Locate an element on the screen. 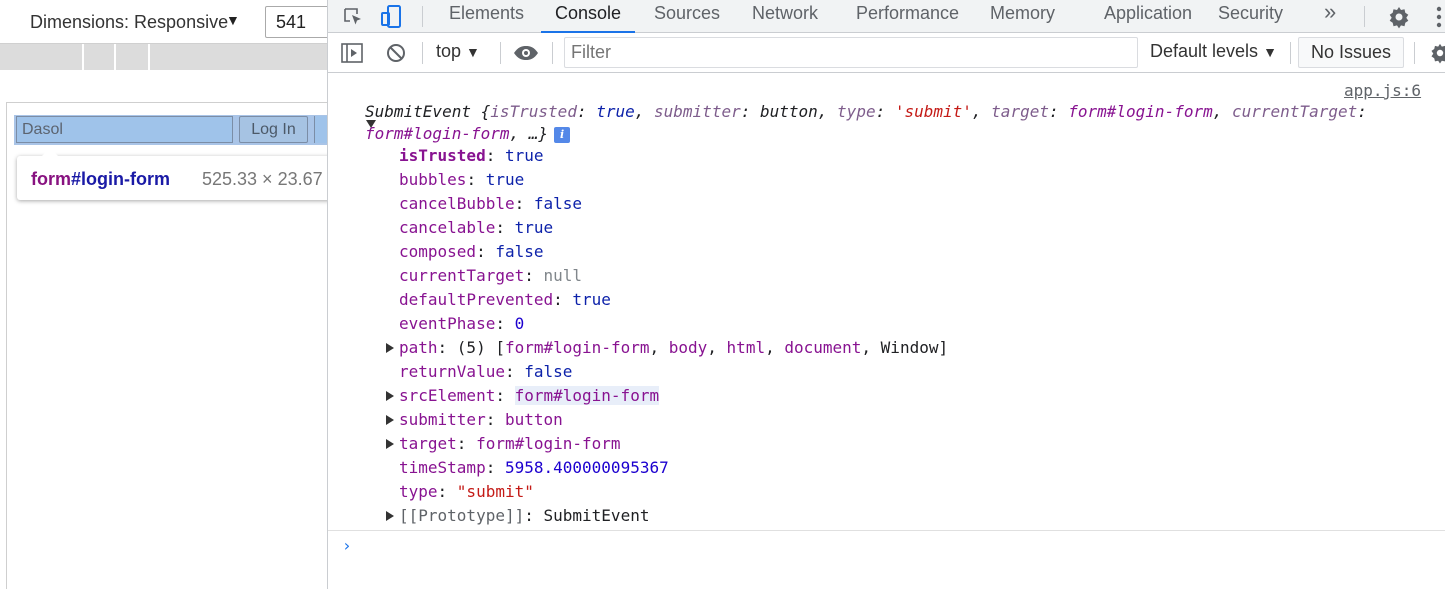 The image size is (1445, 589). username-input: Dasol is located at coordinates (124, 129).